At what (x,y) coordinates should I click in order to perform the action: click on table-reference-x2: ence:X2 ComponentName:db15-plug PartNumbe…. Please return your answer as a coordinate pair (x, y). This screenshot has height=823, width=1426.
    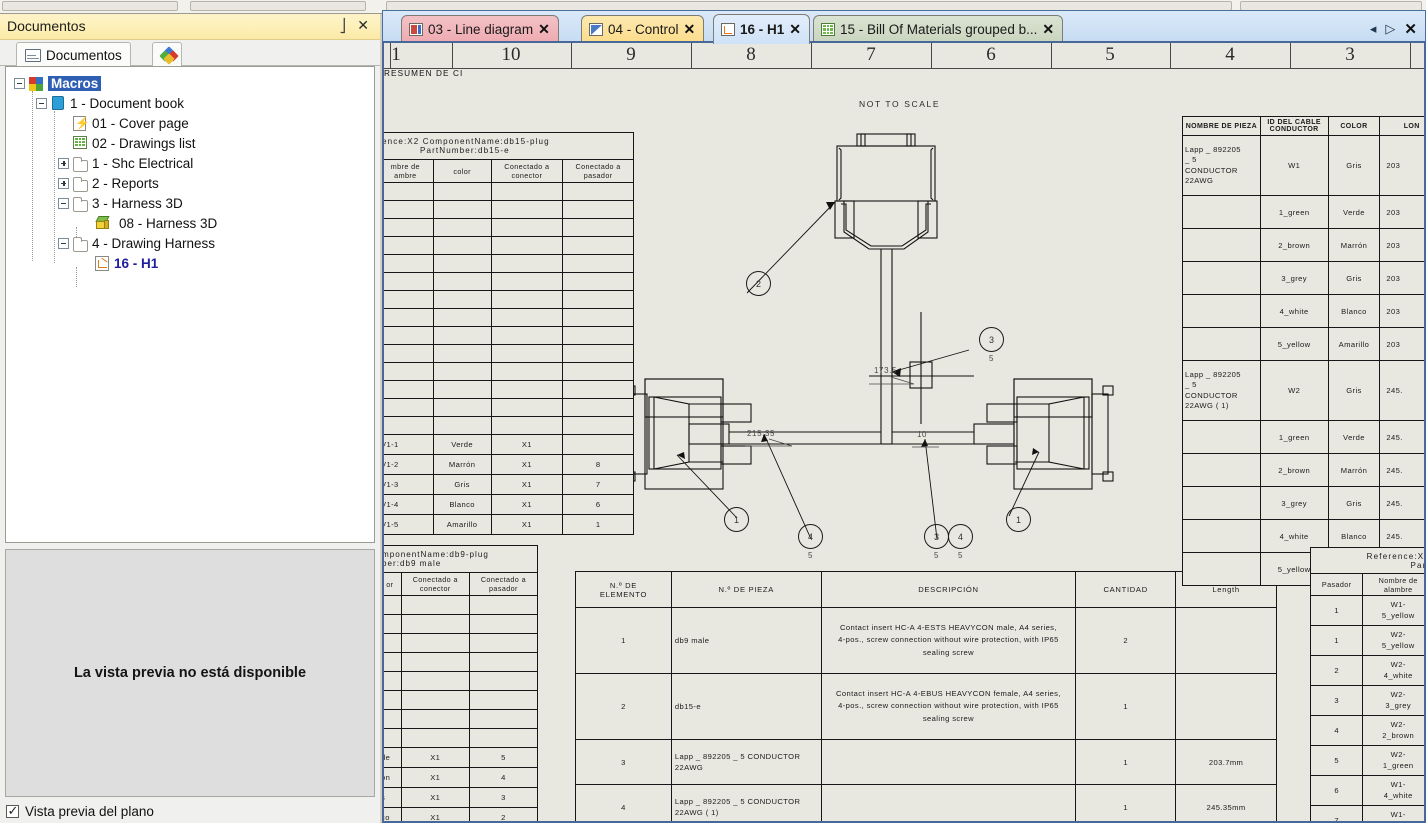
    Looking at the image, I should click on (509, 333).